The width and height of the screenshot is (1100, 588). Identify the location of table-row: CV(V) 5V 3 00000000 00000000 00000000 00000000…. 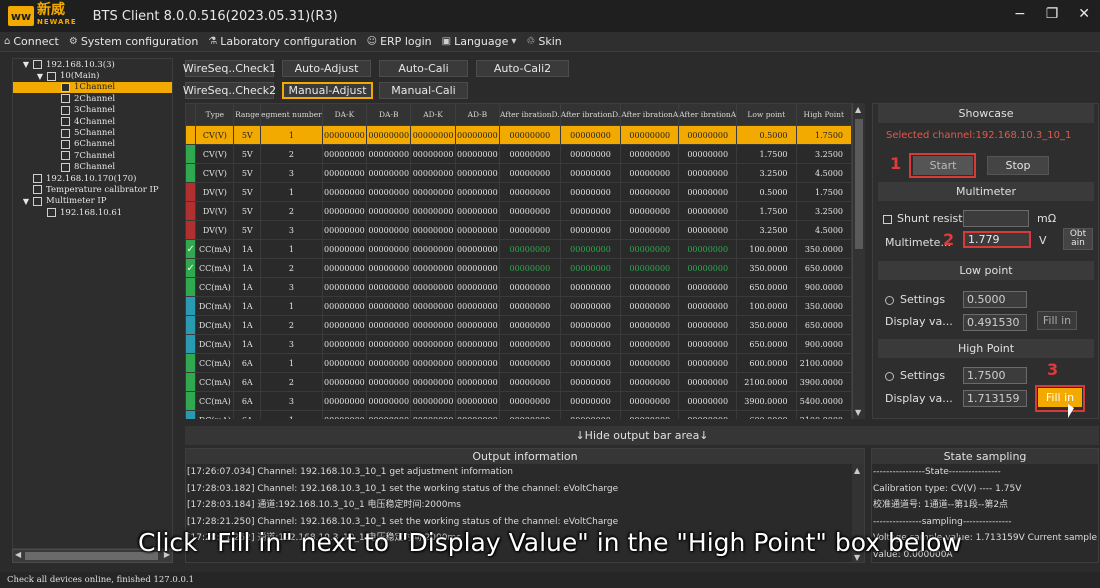
(518, 173).